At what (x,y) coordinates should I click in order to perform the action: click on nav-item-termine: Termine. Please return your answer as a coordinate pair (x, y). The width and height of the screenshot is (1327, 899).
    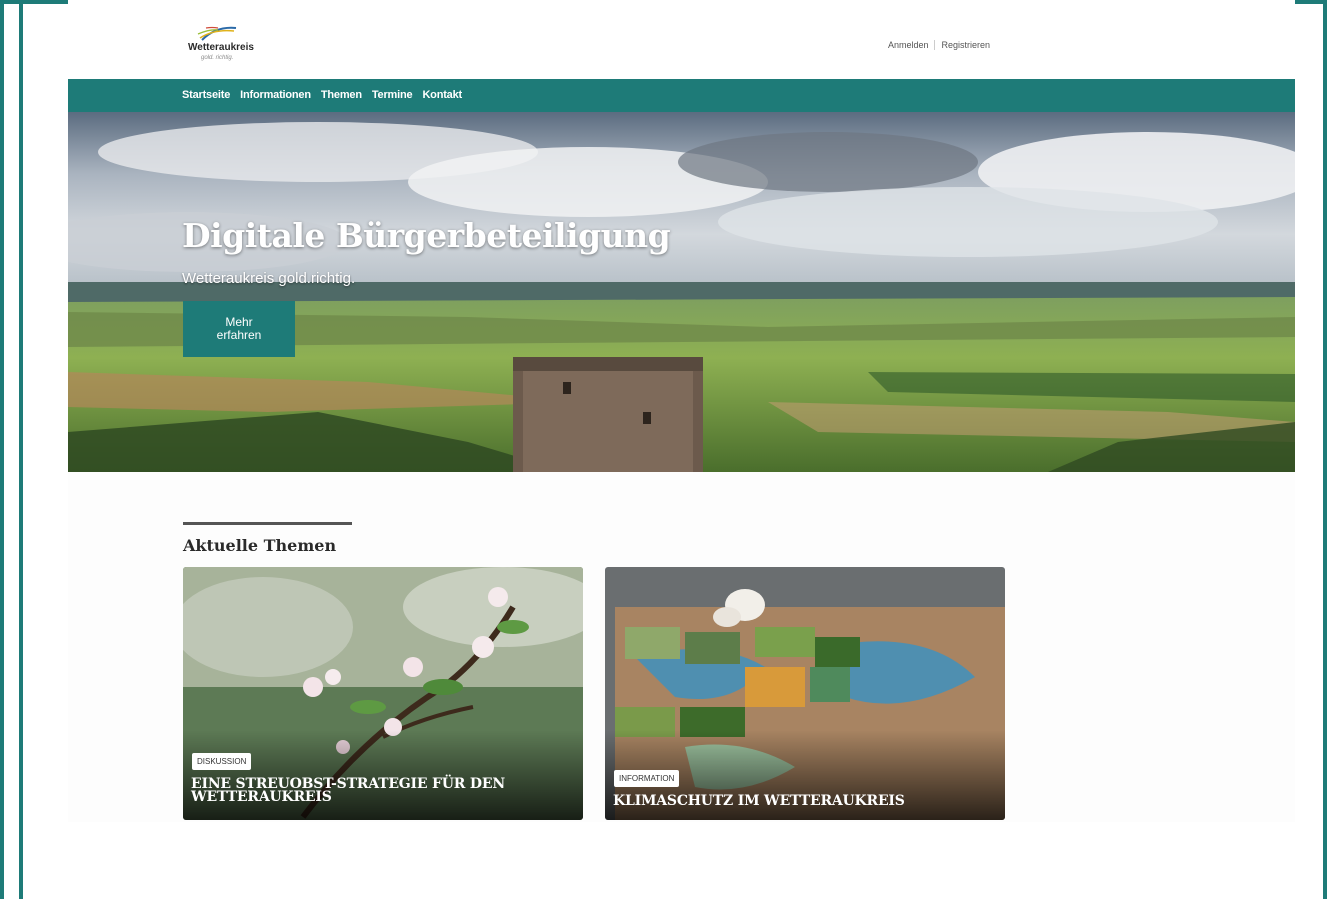
    Looking at the image, I should click on (392, 95).